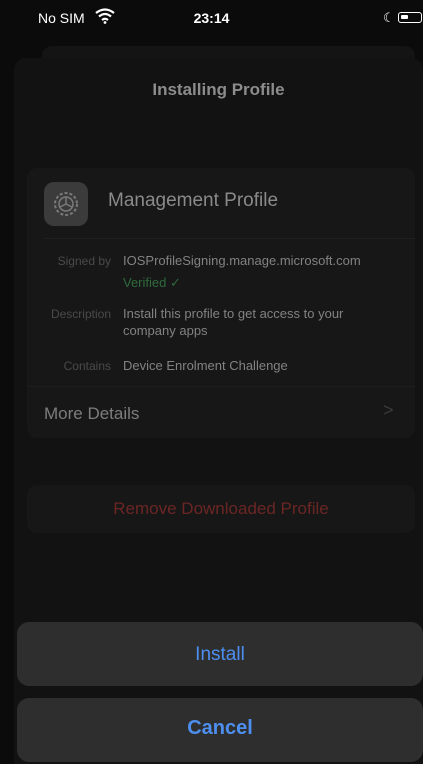 This screenshot has width=423, height=764. I want to click on status-bar: No SIM 23:14 ☾, so click(211, 20).